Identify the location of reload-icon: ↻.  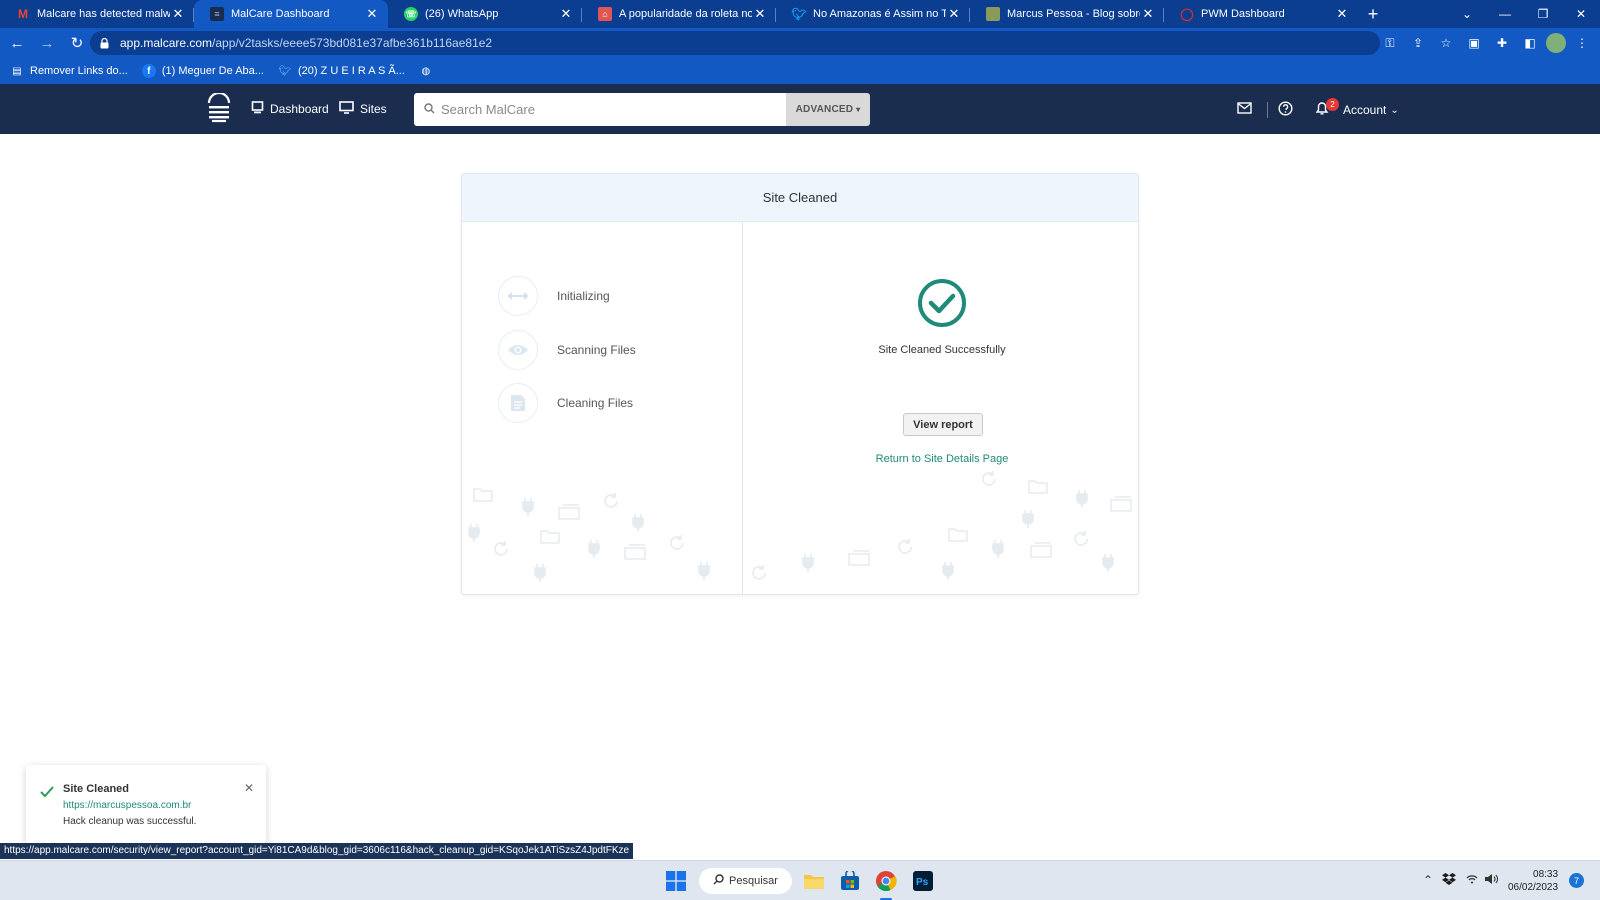
(77, 43).